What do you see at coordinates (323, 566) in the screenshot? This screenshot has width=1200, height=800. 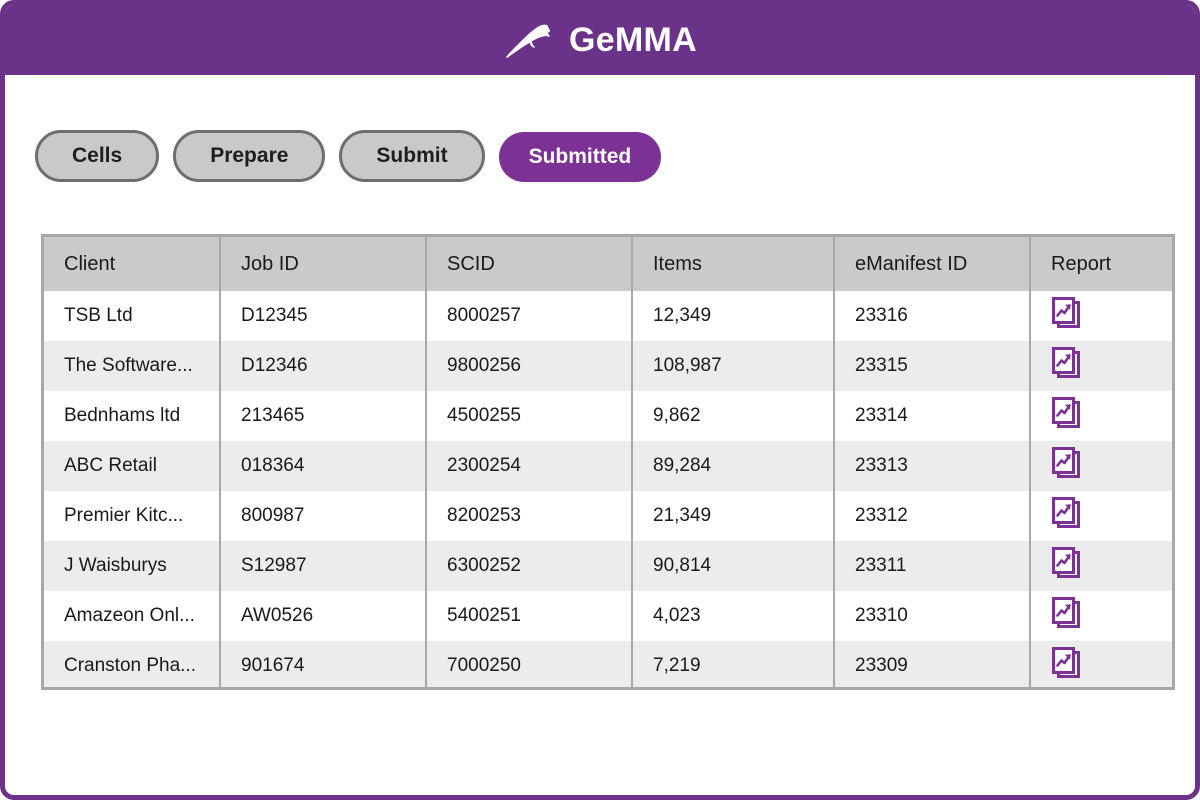 I see `cell-job-id: S12987` at bounding box center [323, 566].